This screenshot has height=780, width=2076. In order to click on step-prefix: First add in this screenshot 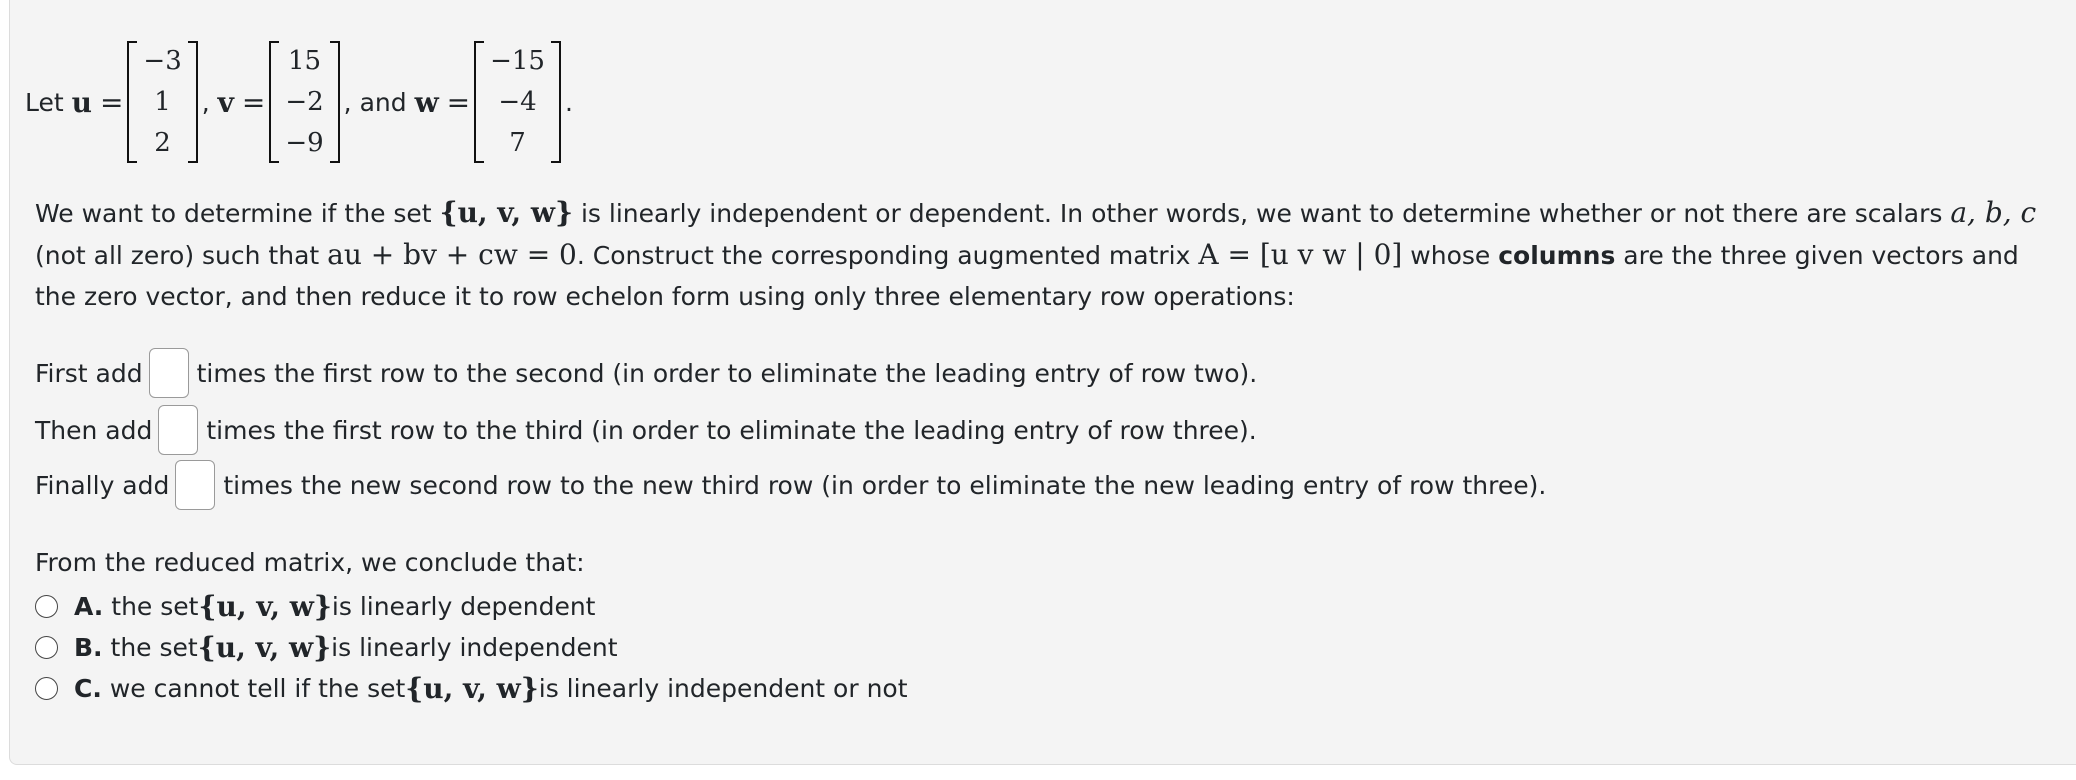, I will do `click(89, 373)`.